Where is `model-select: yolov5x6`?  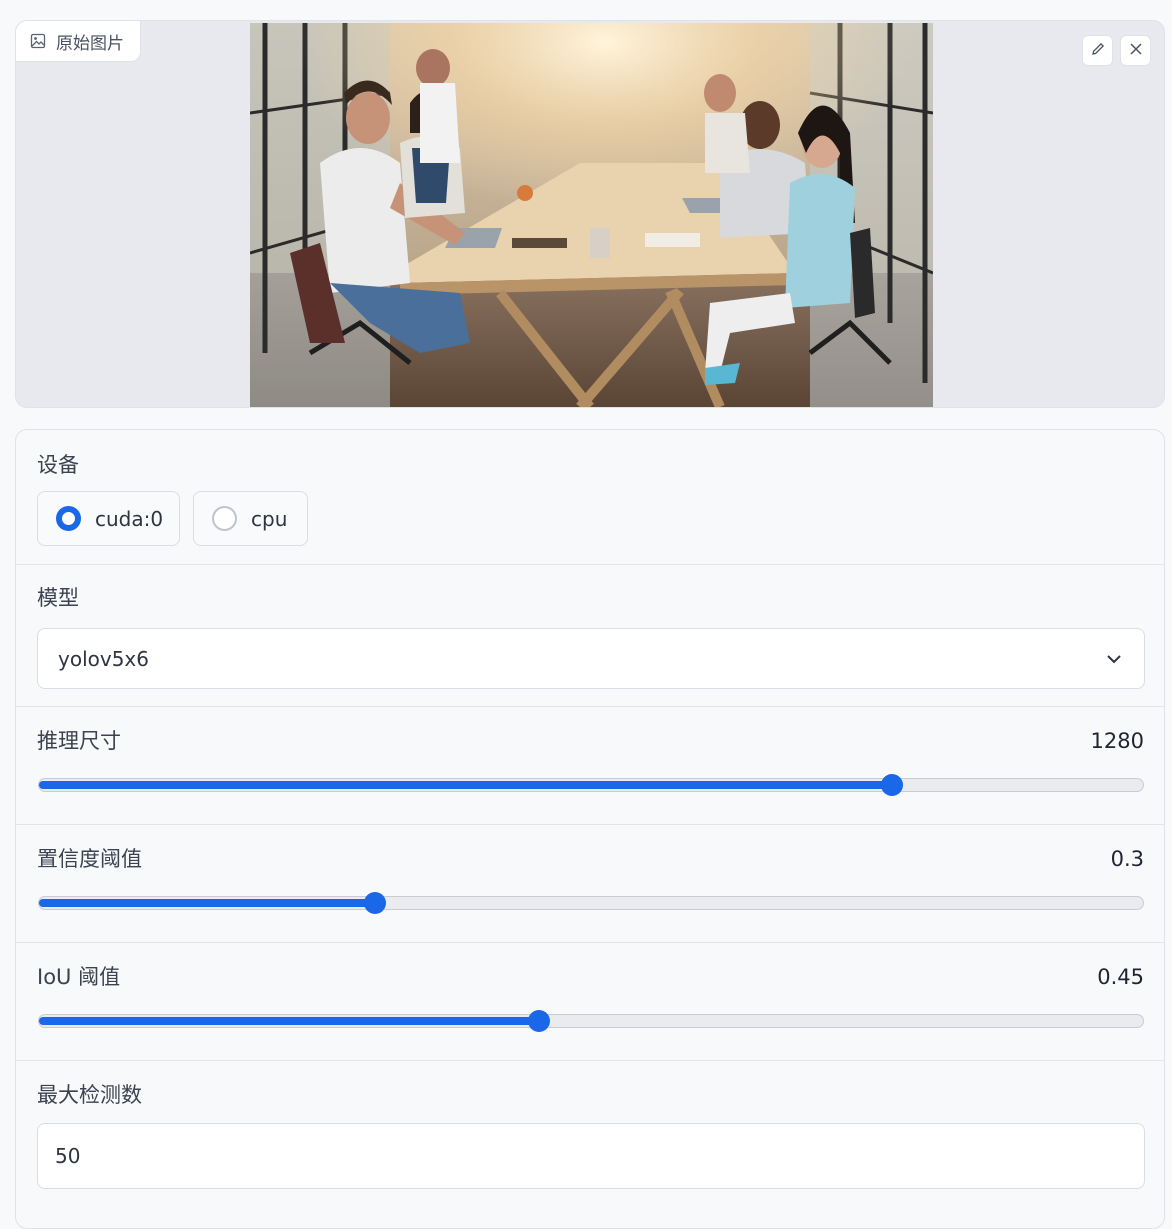
model-select: yolov5x6 is located at coordinates (591, 658).